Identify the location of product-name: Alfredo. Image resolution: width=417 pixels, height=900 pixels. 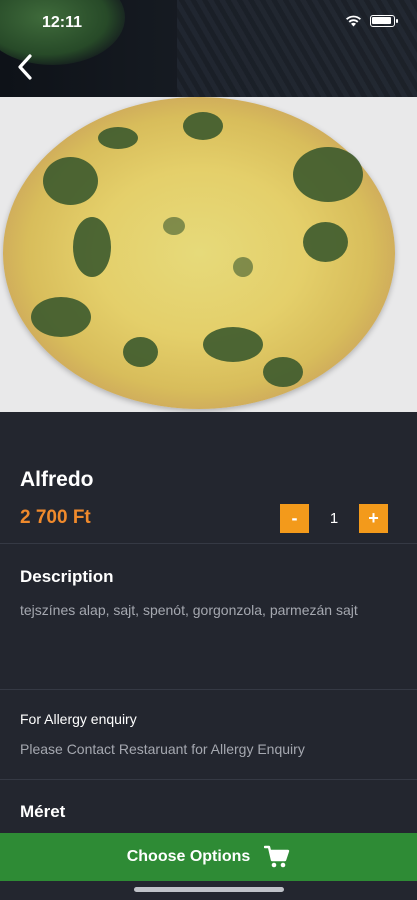
(57, 479).